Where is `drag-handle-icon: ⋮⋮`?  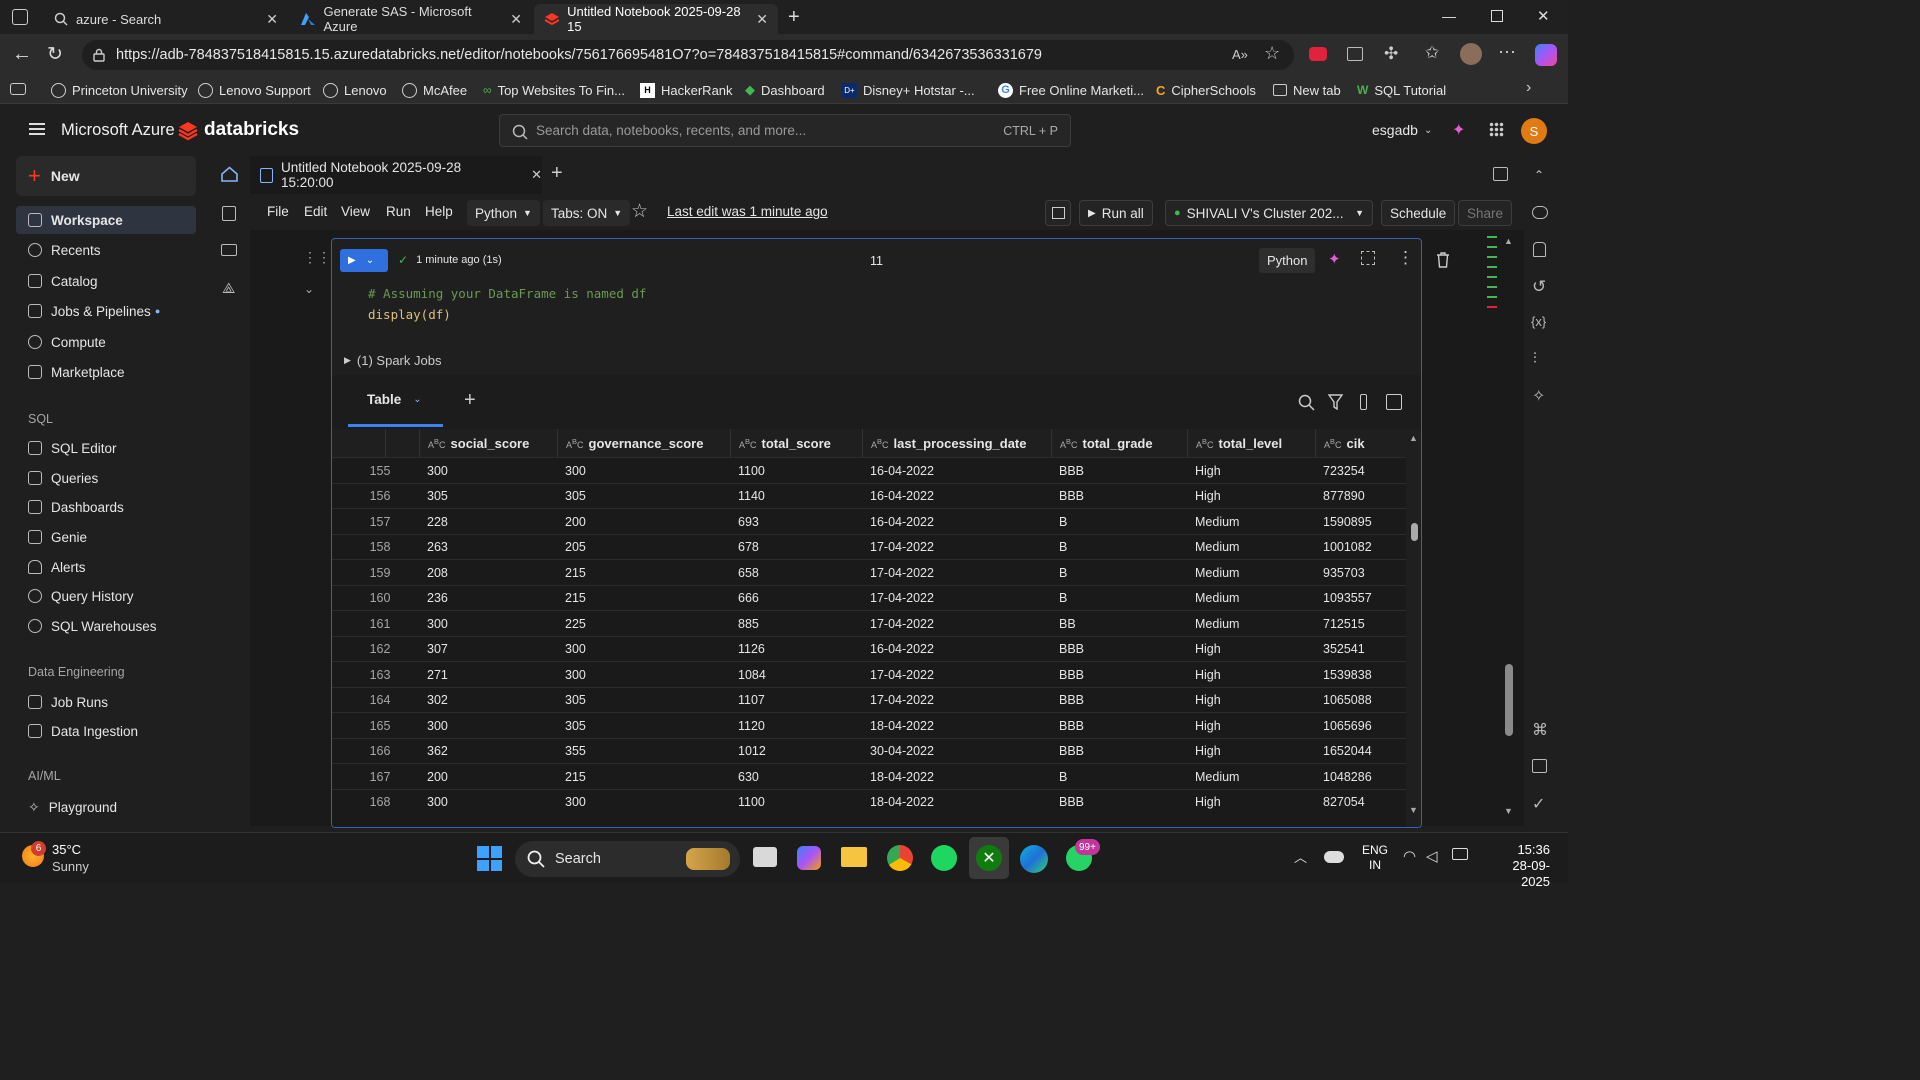
drag-handle-icon: ⋮⋮ is located at coordinates (317, 257).